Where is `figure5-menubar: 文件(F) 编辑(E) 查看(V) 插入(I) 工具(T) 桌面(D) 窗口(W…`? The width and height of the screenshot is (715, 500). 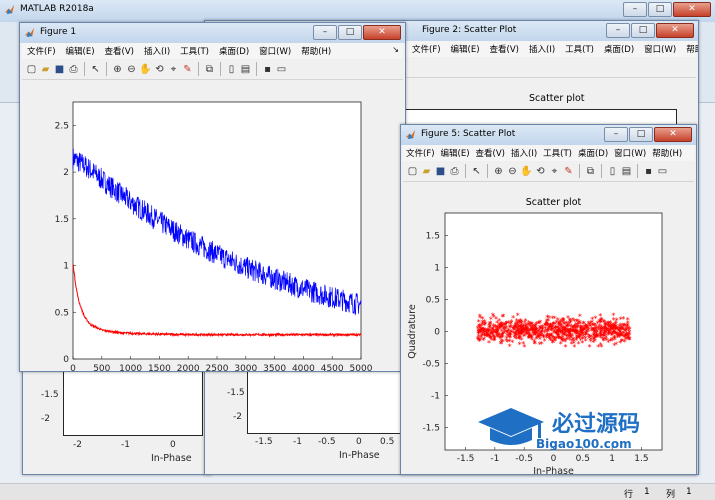 figure5-menubar: 文件(F) 编辑(E) 查看(V) 插入(I) 工具(T) 桌面(D) 窗口(W… is located at coordinates (548, 153).